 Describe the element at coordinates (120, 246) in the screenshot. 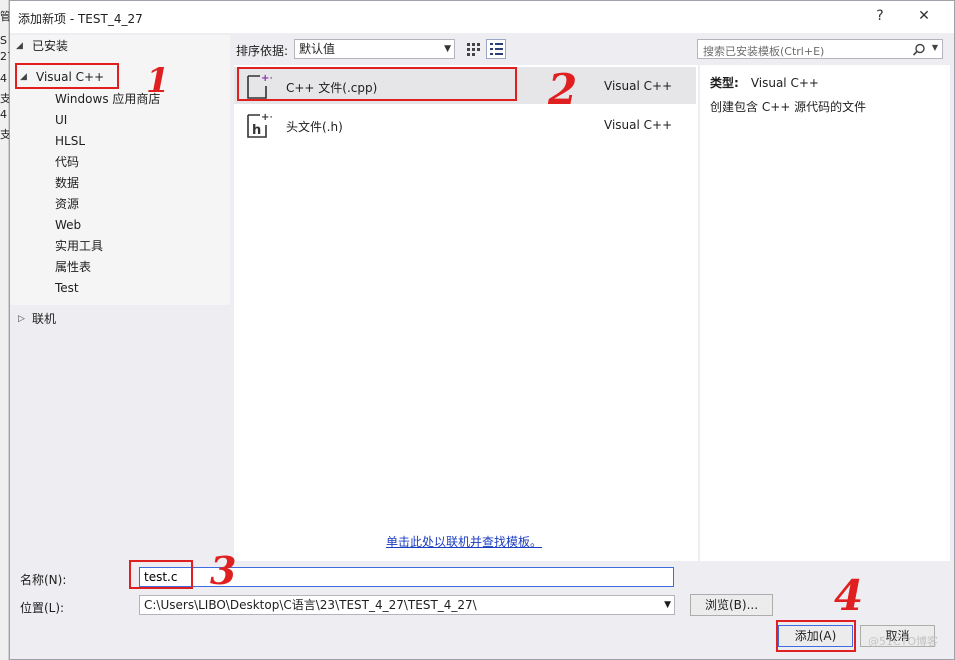

I see `tree-node-utilities: 实用工具` at that location.